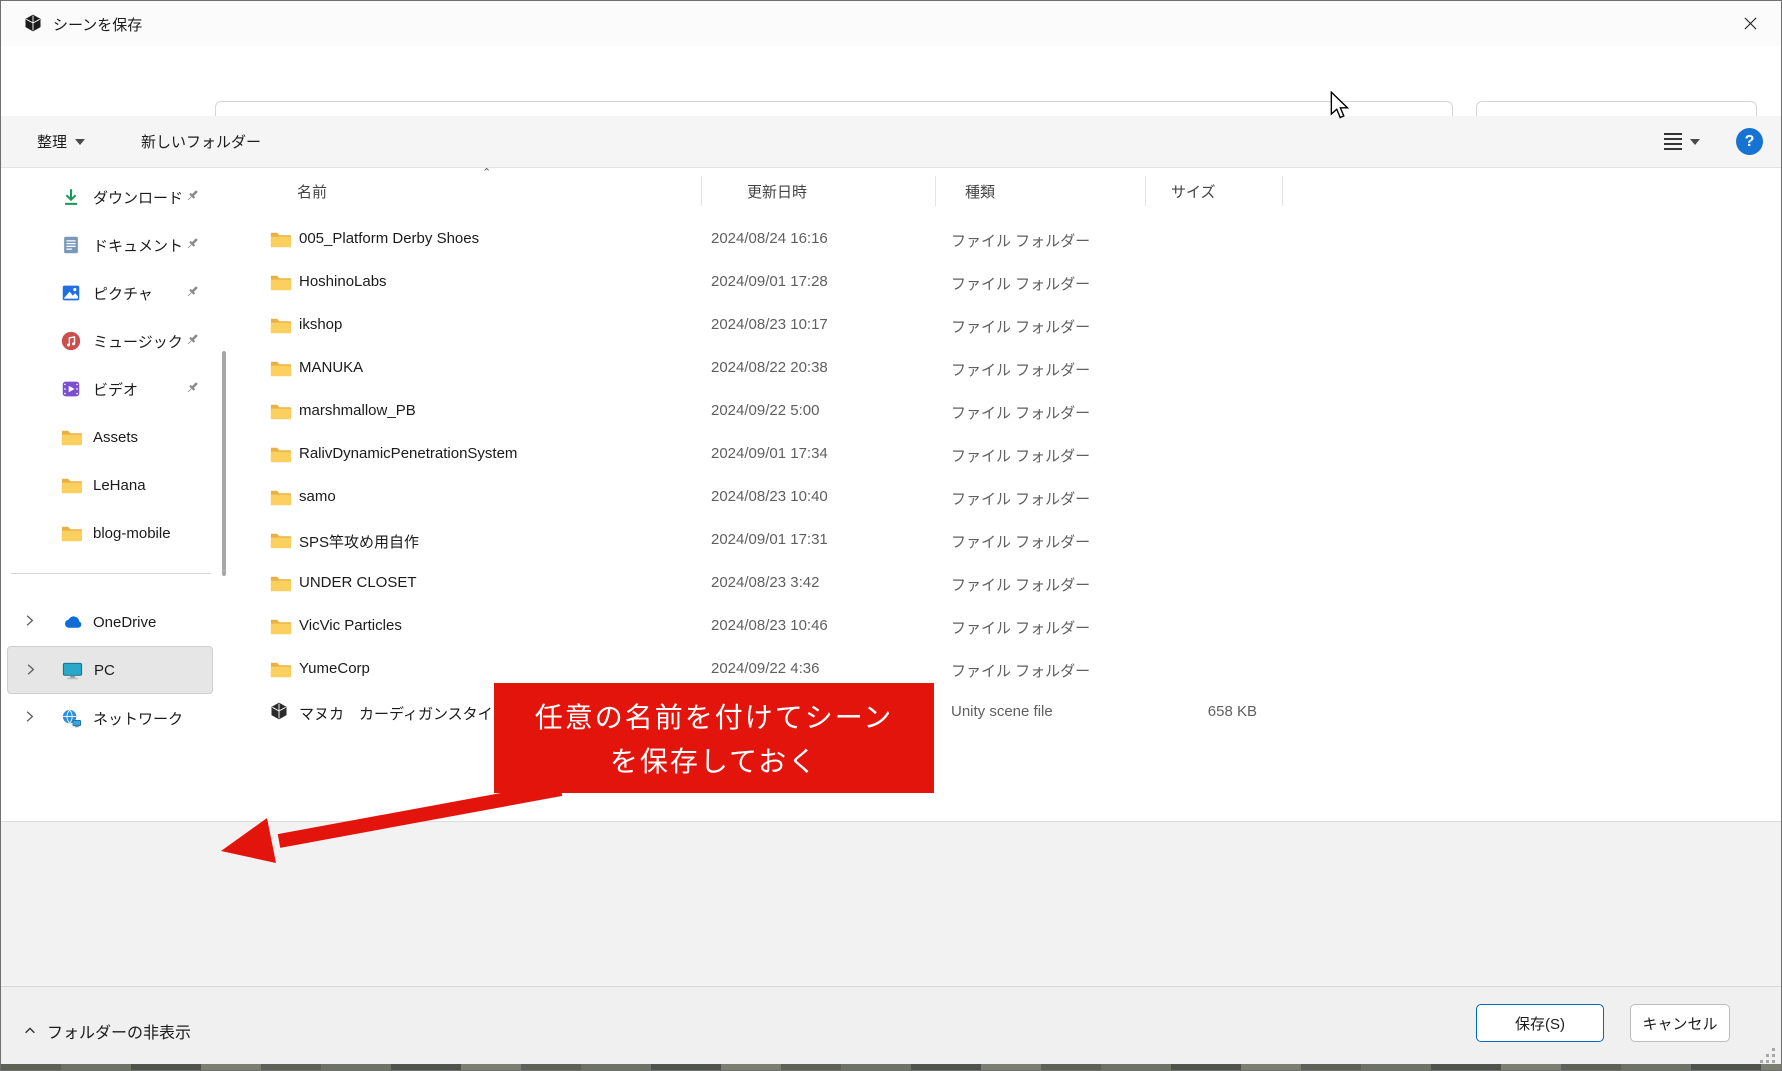 Image resolution: width=1782 pixels, height=1071 pixels. What do you see at coordinates (110, 718) in the screenshot?
I see `sidebar-item-network: ネットワーク` at bounding box center [110, 718].